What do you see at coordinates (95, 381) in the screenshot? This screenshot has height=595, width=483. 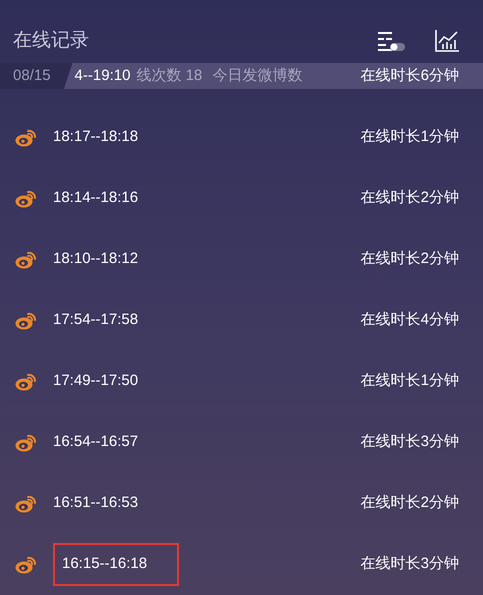 I see `time-range: 17:49--17:50` at bounding box center [95, 381].